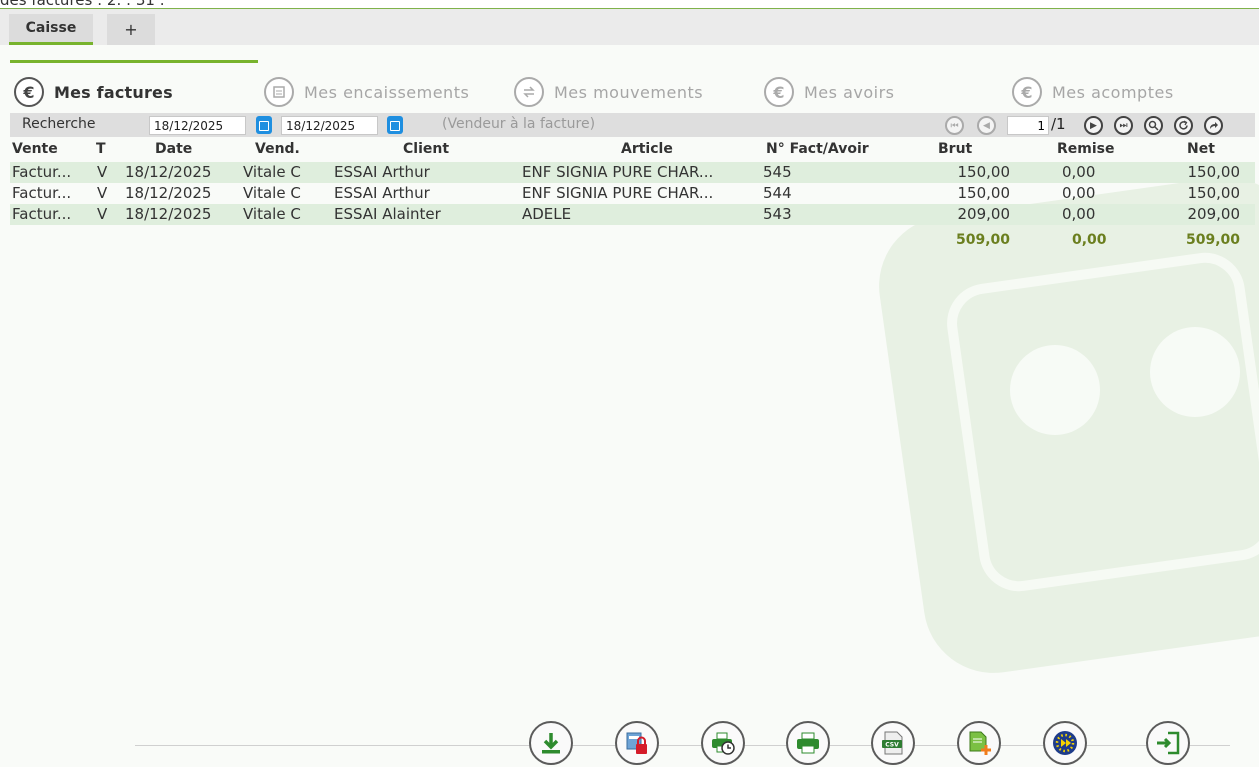 The image size is (1259, 767). I want to click on refresh-icon, so click(1183, 125).